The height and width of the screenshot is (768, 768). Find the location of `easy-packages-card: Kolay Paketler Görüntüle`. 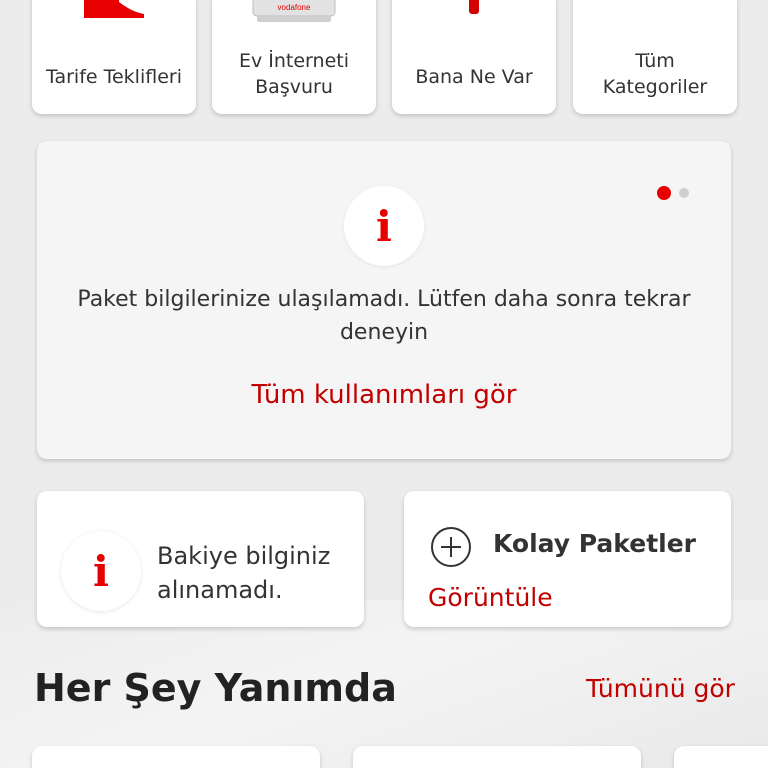

easy-packages-card: Kolay Paketler Görüntüle is located at coordinates (567, 559).